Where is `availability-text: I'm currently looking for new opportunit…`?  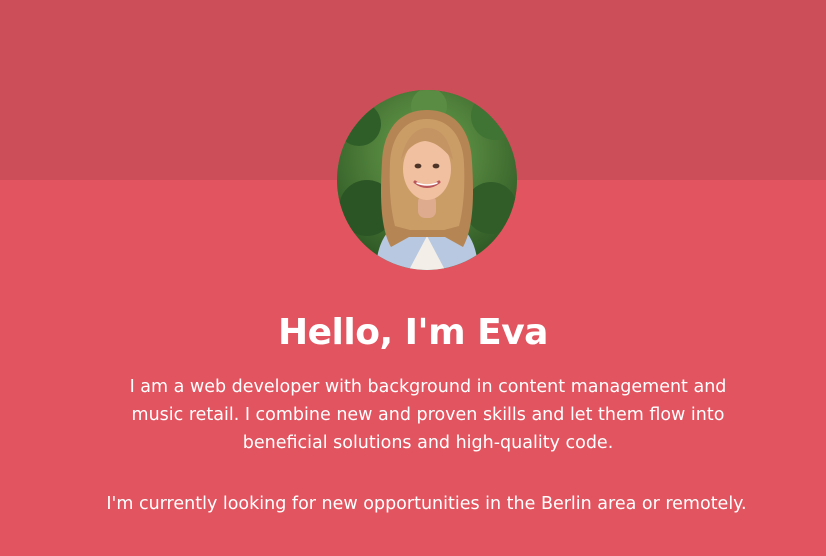 availability-text: I'm currently looking for new opportunit… is located at coordinates (426, 504).